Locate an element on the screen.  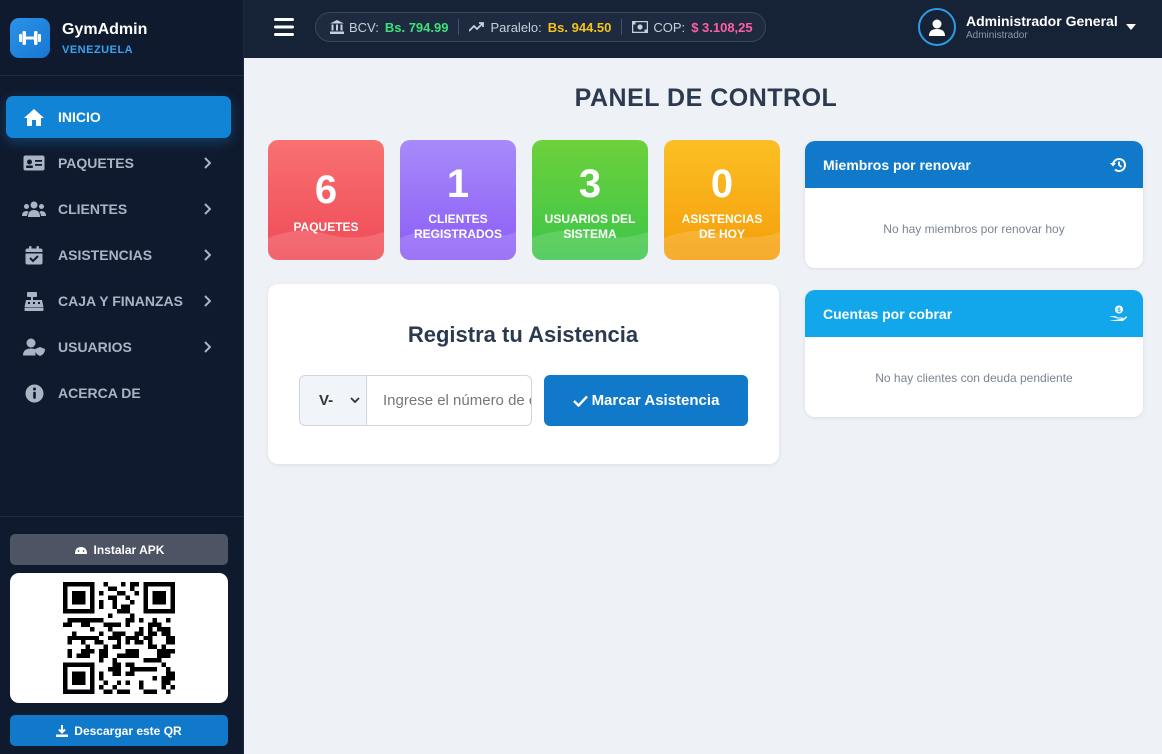
users-icon is located at coordinates (34, 209).